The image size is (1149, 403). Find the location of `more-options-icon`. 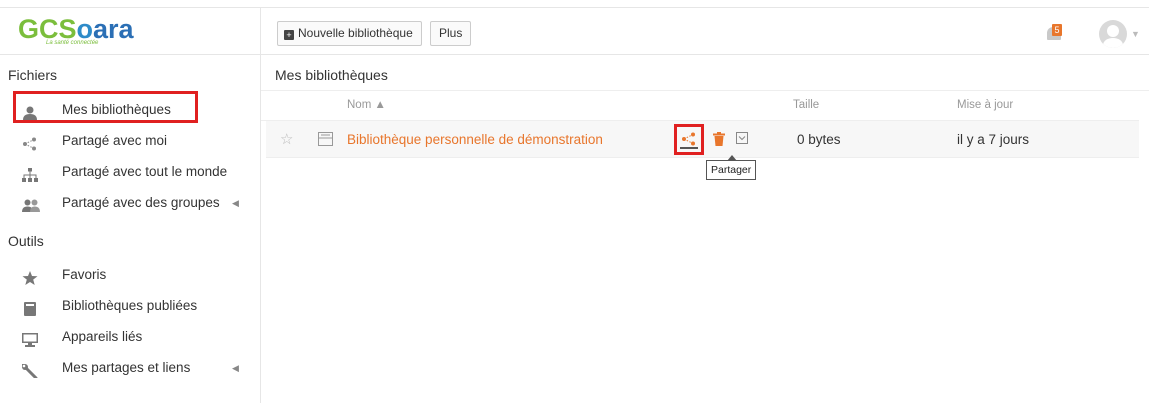

more-options-icon is located at coordinates (742, 138).